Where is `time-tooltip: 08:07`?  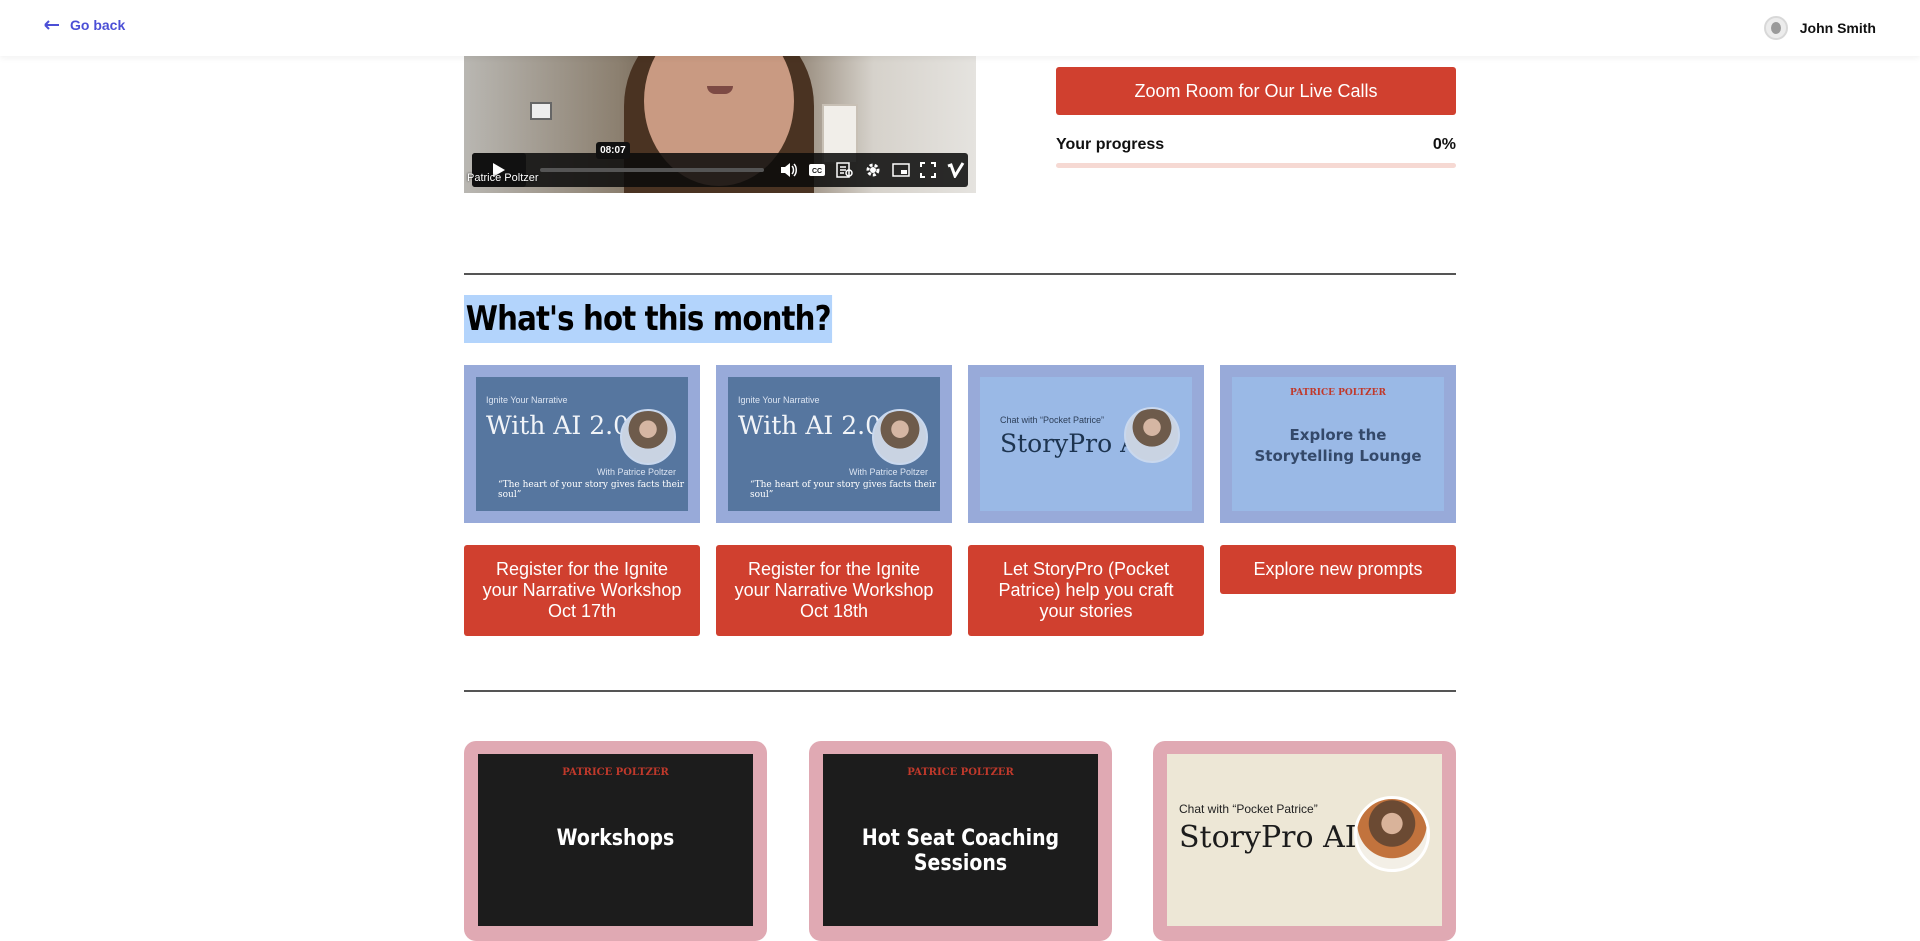
time-tooltip: 08:07 is located at coordinates (613, 150).